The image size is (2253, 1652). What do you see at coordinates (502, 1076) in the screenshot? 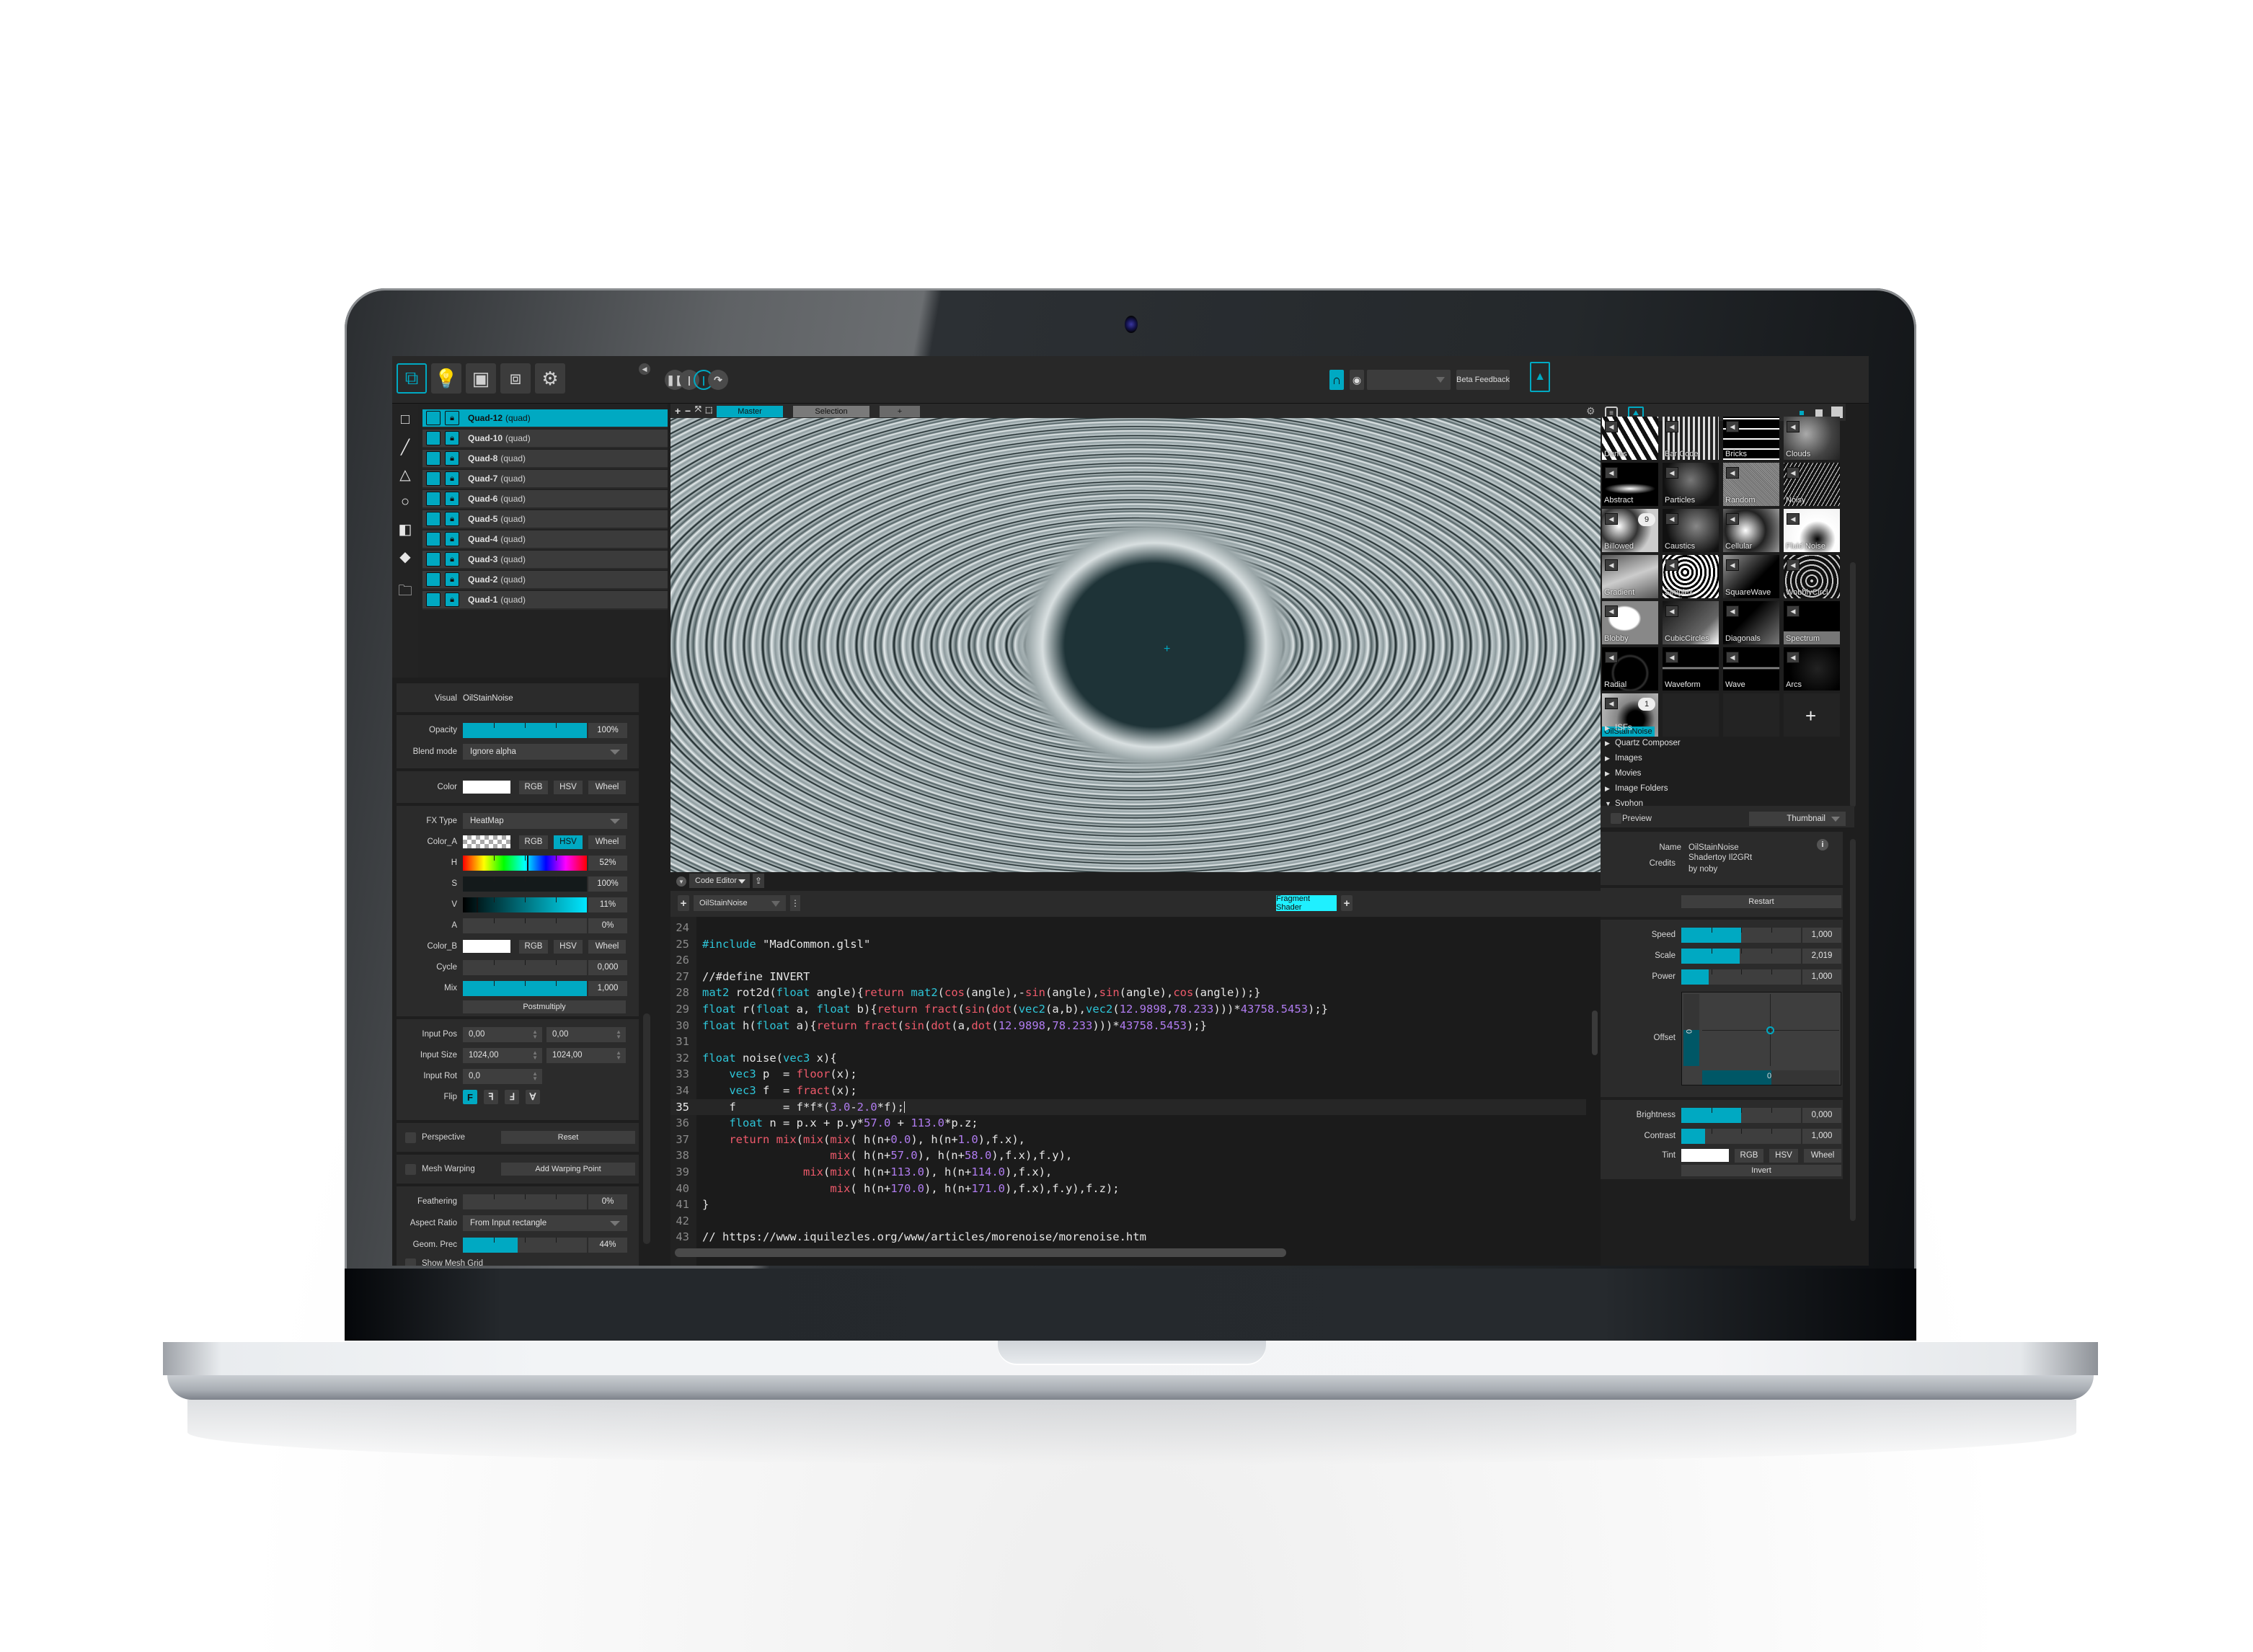
I see `input-rot-field: 0,0 ▲ ▼` at bounding box center [502, 1076].